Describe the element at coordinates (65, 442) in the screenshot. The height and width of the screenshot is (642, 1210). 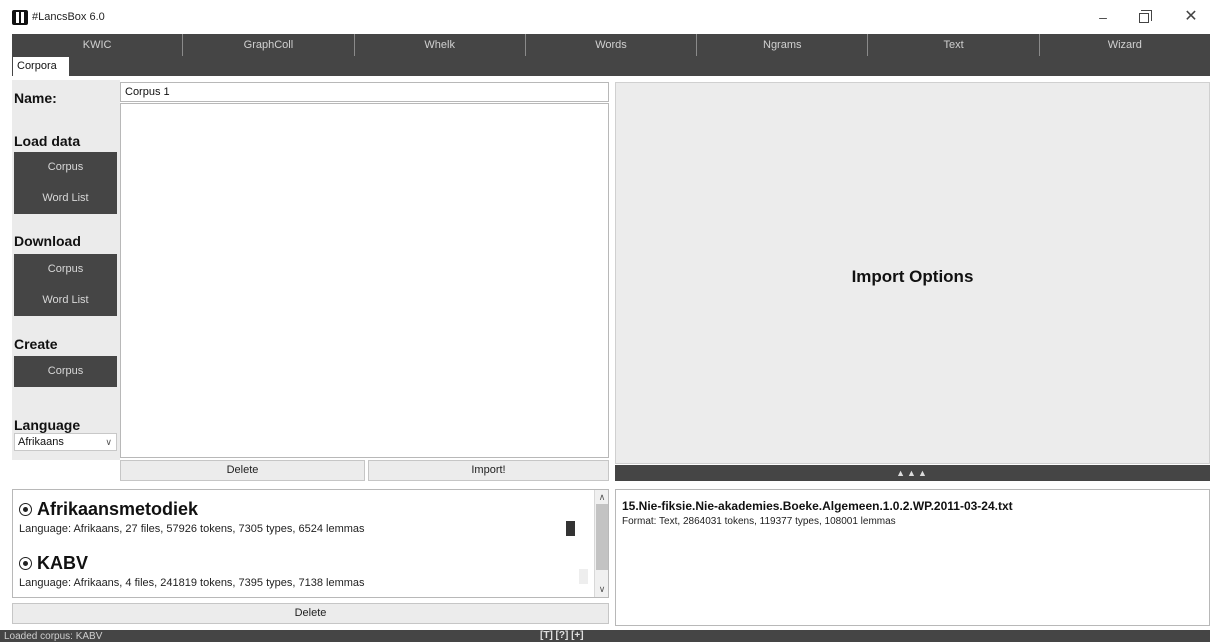
I see `language-select: Afrikaans ∨` at that location.